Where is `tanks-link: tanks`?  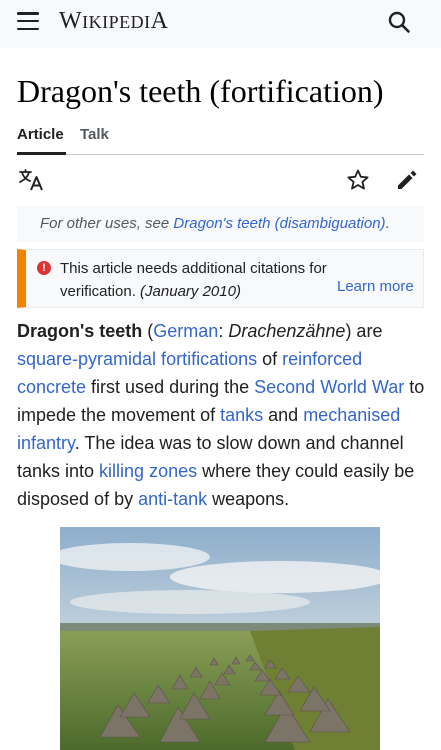 tanks-link: tanks is located at coordinates (241, 415).